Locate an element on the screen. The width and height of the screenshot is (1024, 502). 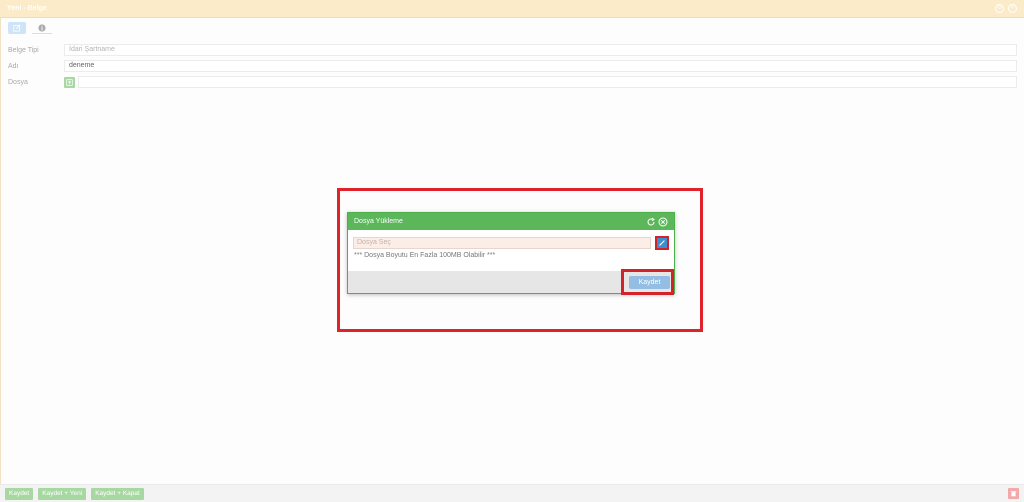
tab-edit is located at coordinates (17, 28).